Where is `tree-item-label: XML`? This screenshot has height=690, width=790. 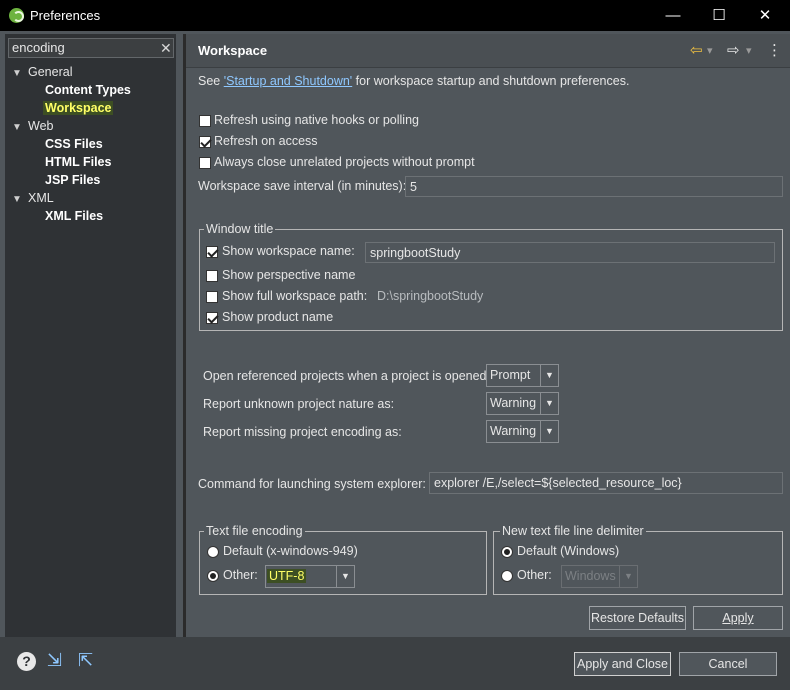
tree-item-label: XML is located at coordinates (41, 198).